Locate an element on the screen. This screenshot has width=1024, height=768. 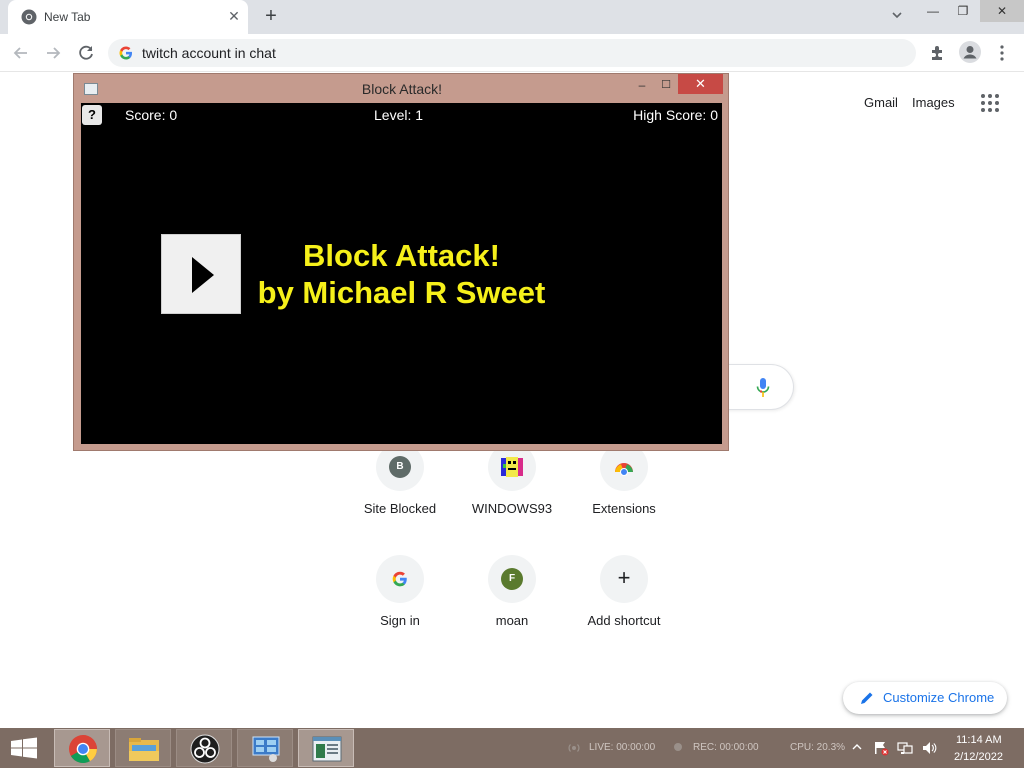
game-title: Block Attack! is located at coordinates (401, 255).